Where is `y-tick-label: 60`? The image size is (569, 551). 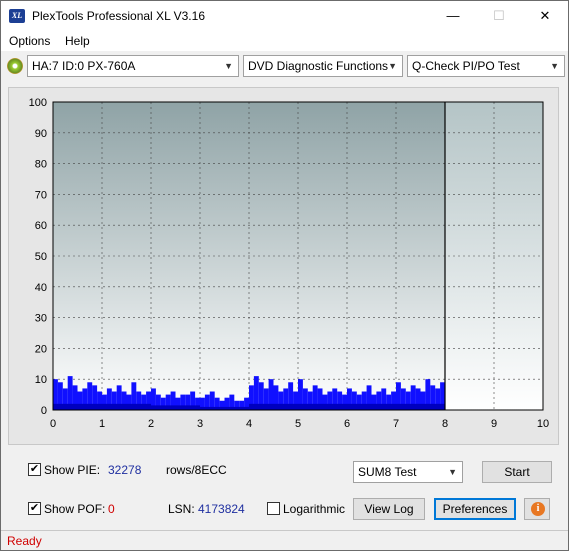
y-tick-label: 60 is located at coordinates (41, 226).